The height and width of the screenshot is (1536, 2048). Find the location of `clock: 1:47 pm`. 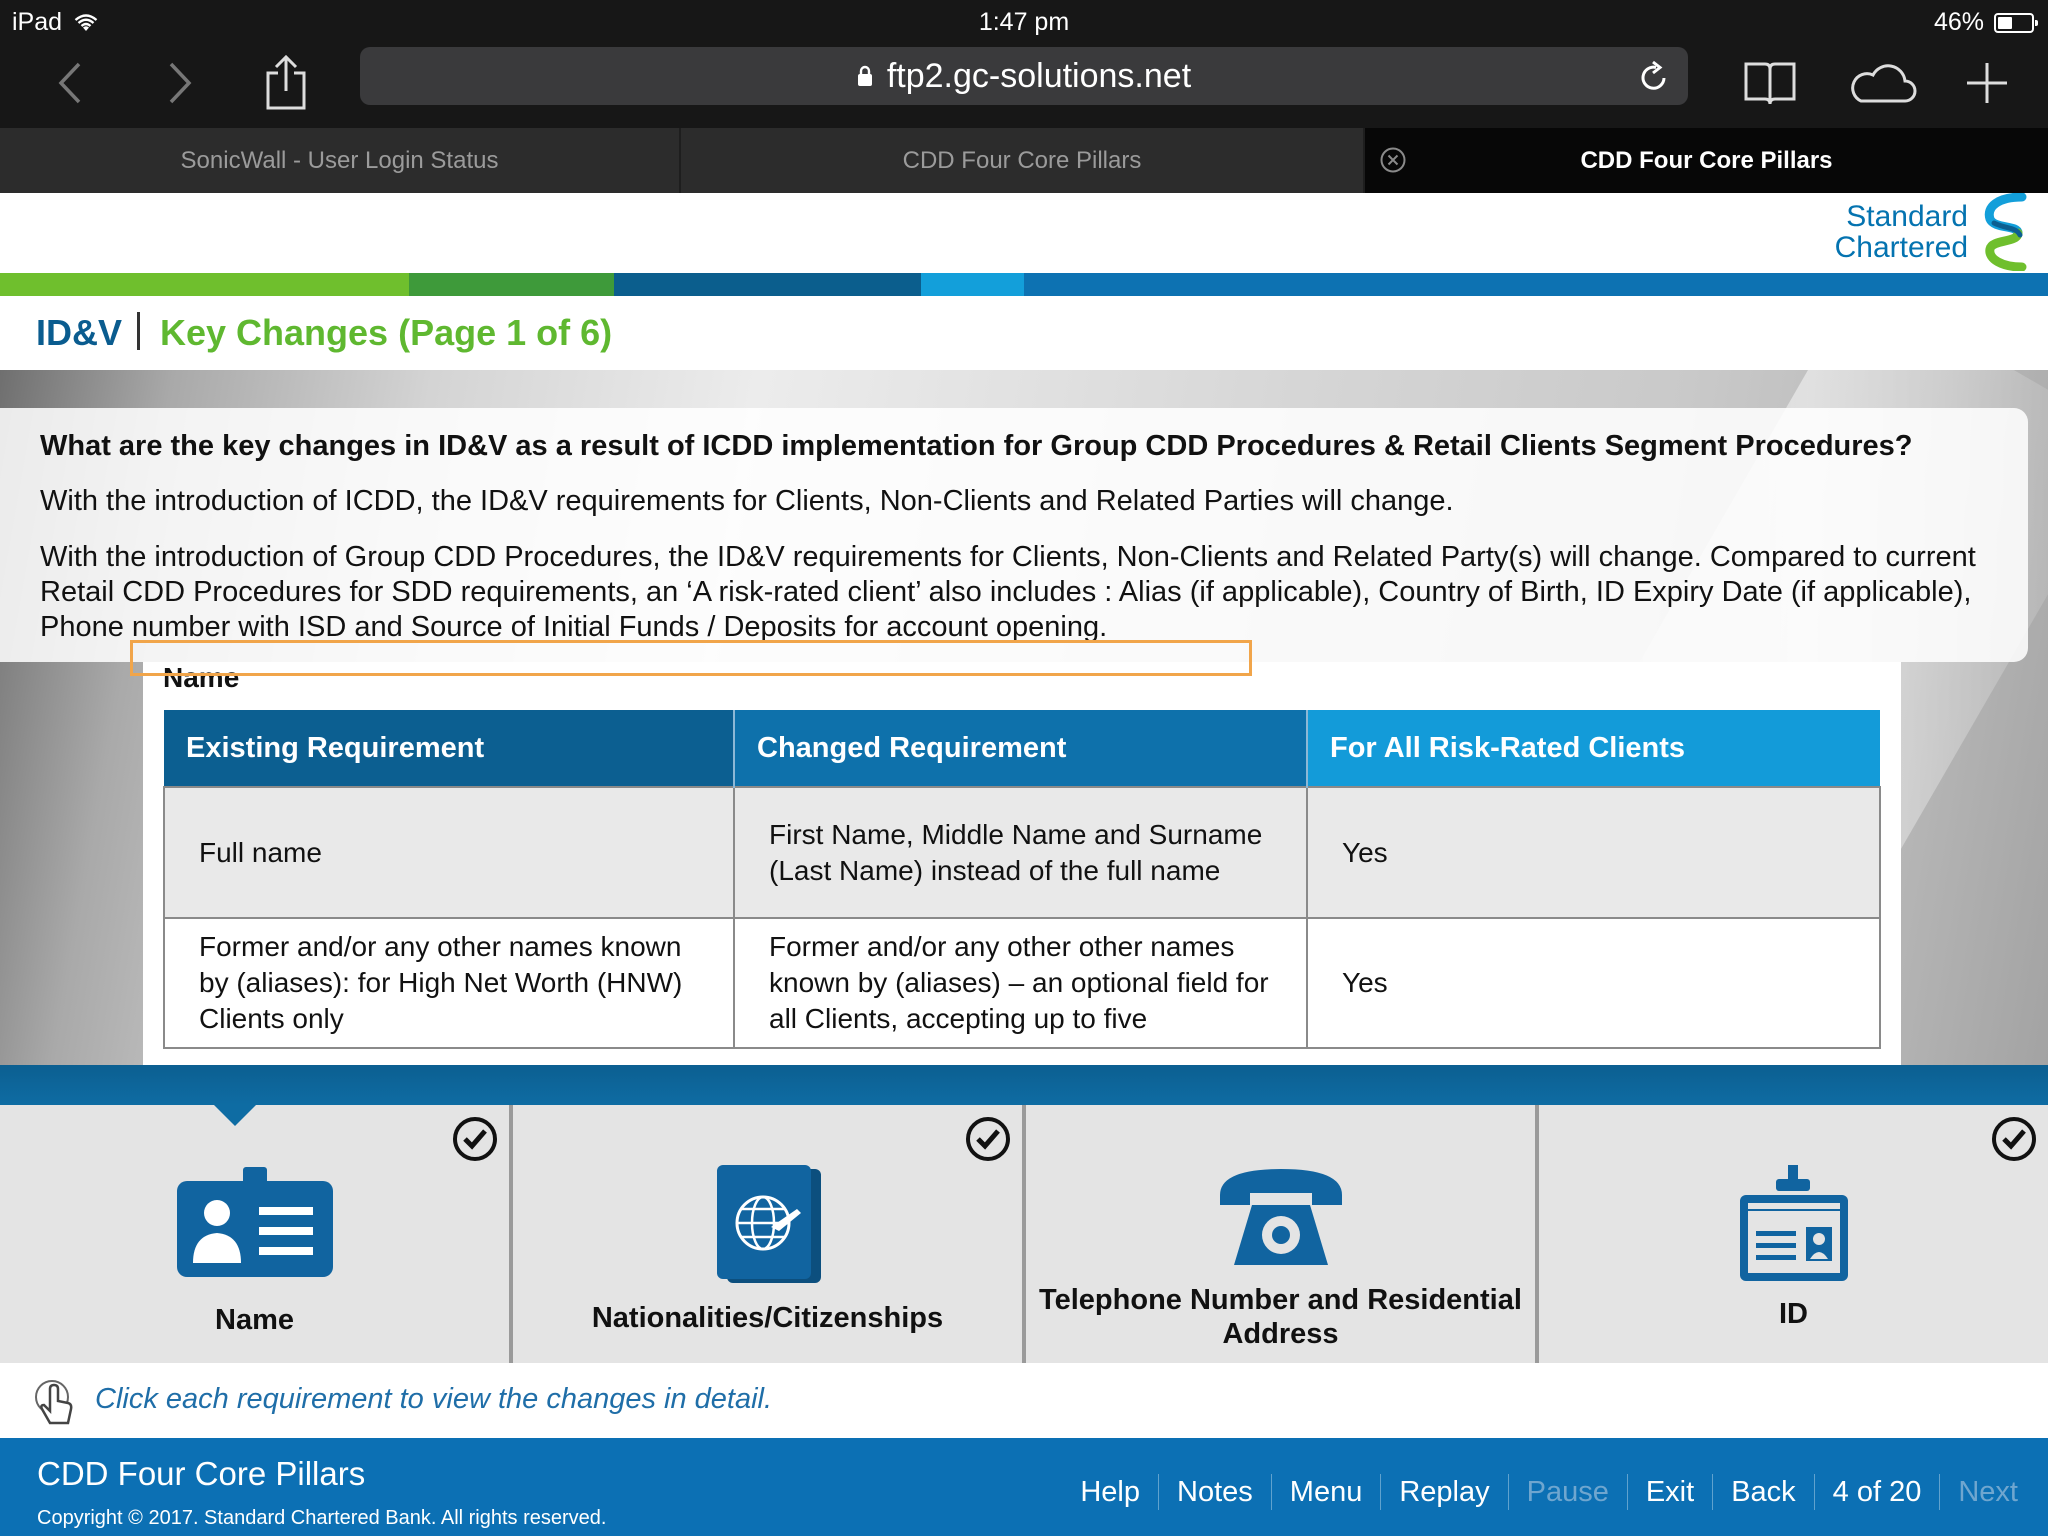

clock: 1:47 pm is located at coordinates (1024, 22).